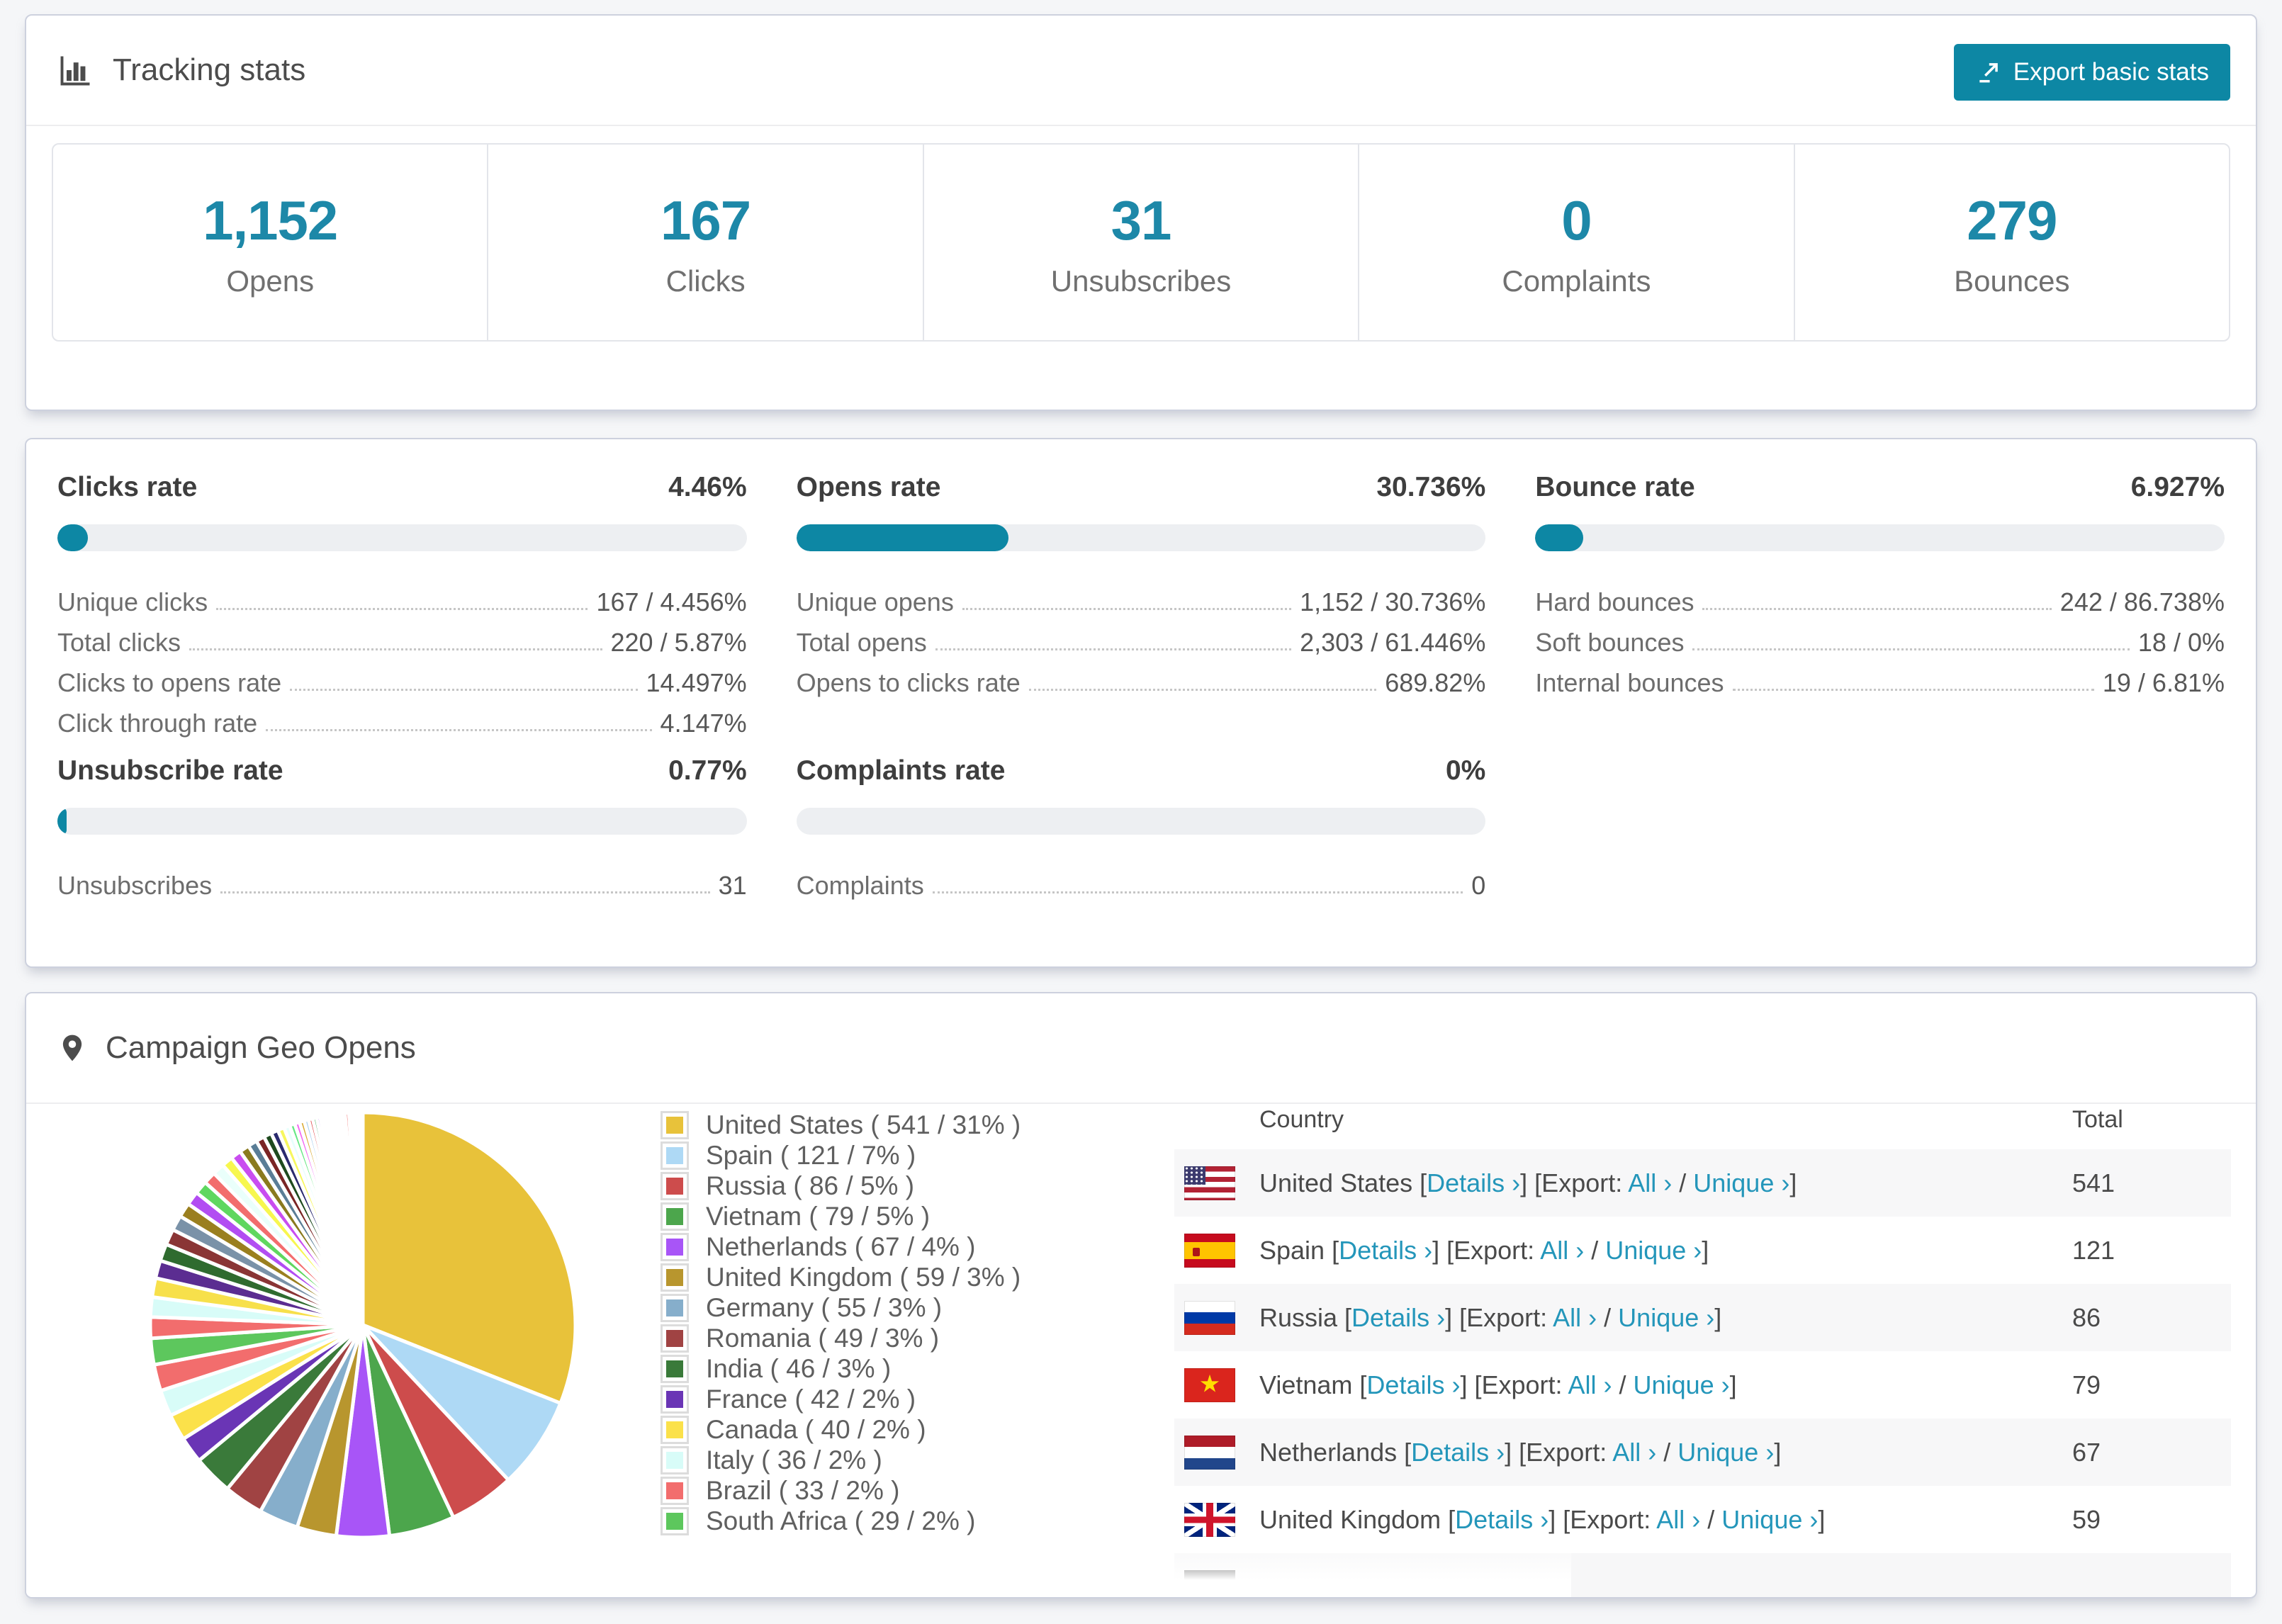  What do you see at coordinates (2012, 281) in the screenshot?
I see `stat-label: Bounces` at bounding box center [2012, 281].